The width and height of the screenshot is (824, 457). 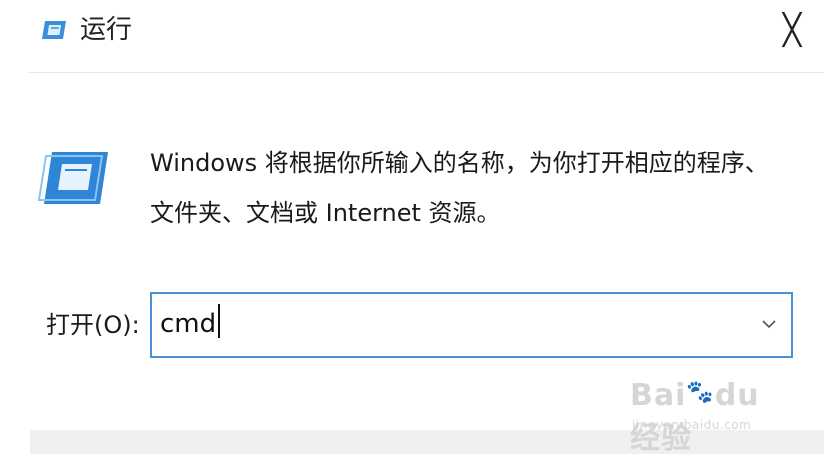 I want to click on open-input: cmd, so click(x=190, y=324).